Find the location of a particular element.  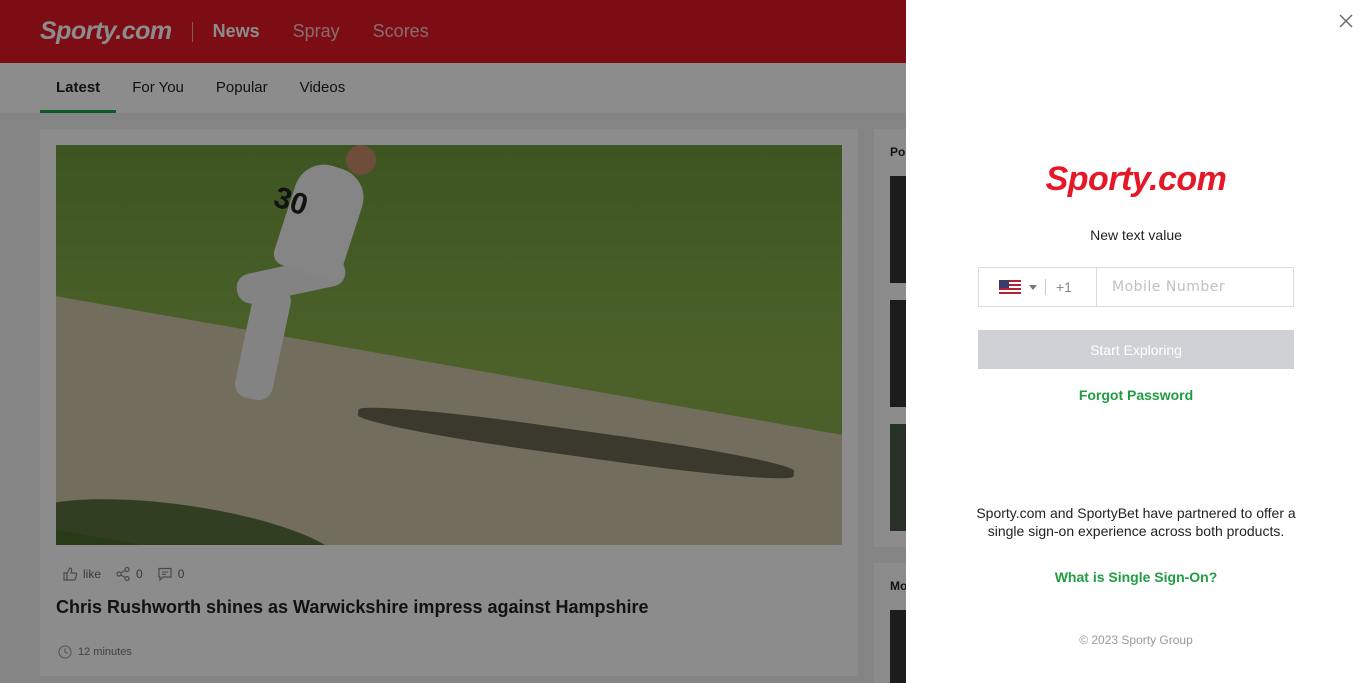

panel-subtitle: New text value is located at coordinates (1136, 235).